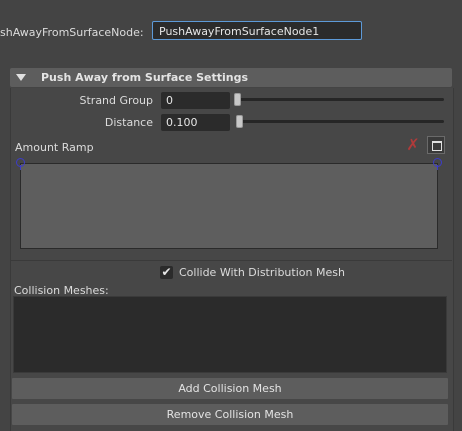  I want to click on strand-group-slider-handle, so click(237, 99).